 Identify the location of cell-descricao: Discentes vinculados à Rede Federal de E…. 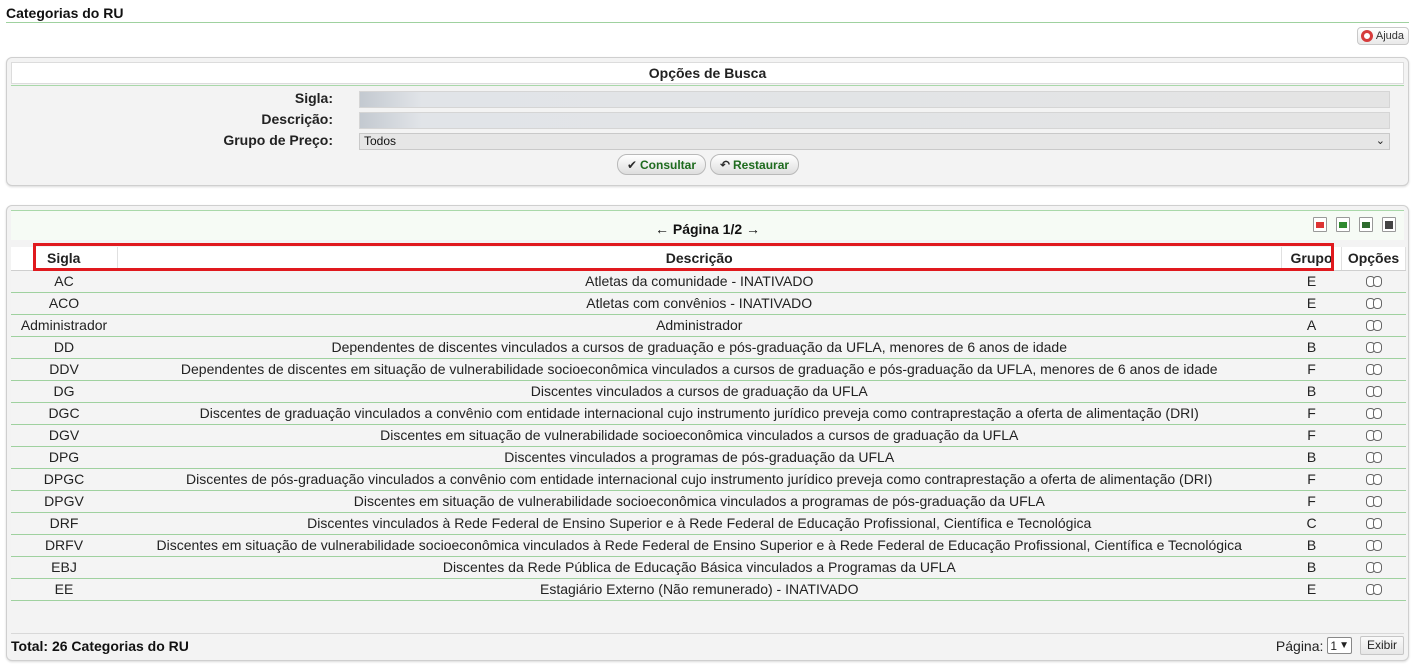
(699, 523).